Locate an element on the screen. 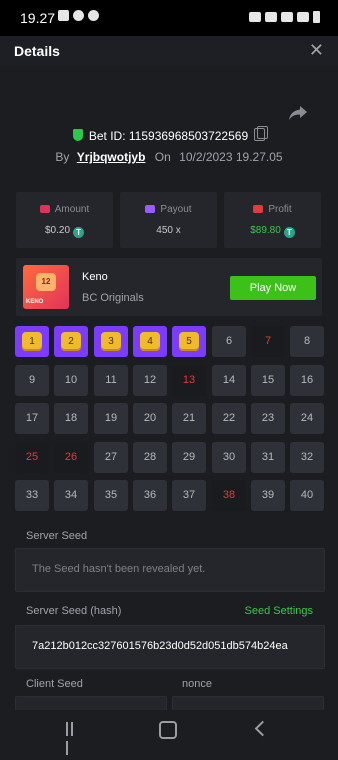 The width and height of the screenshot is (338, 760). wifi-icon is located at coordinates (287, 17).